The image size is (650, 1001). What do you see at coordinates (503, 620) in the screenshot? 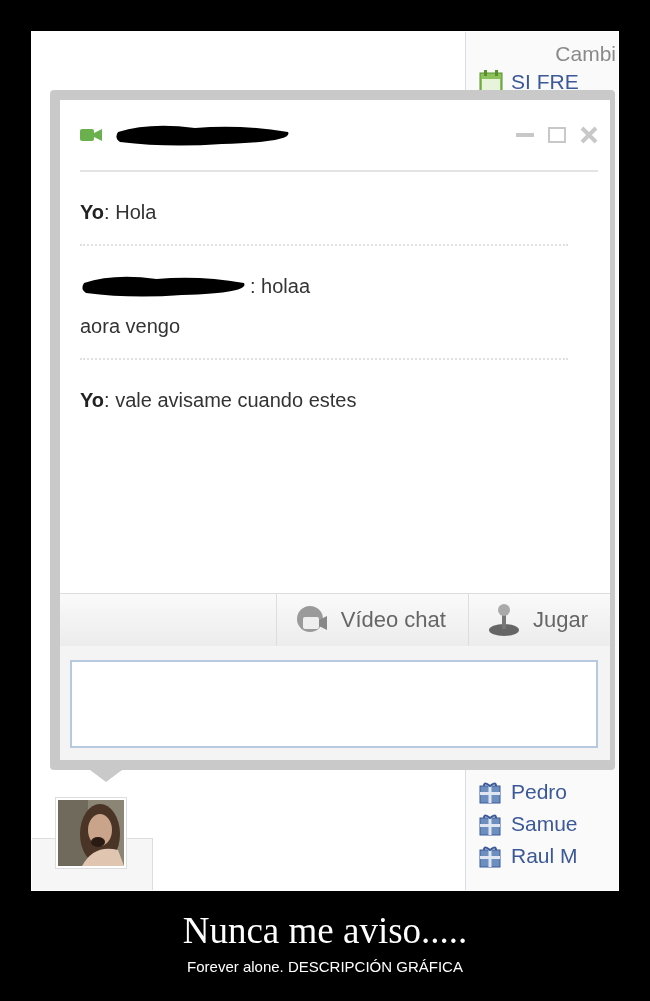
I see `joystick-icon` at bounding box center [503, 620].